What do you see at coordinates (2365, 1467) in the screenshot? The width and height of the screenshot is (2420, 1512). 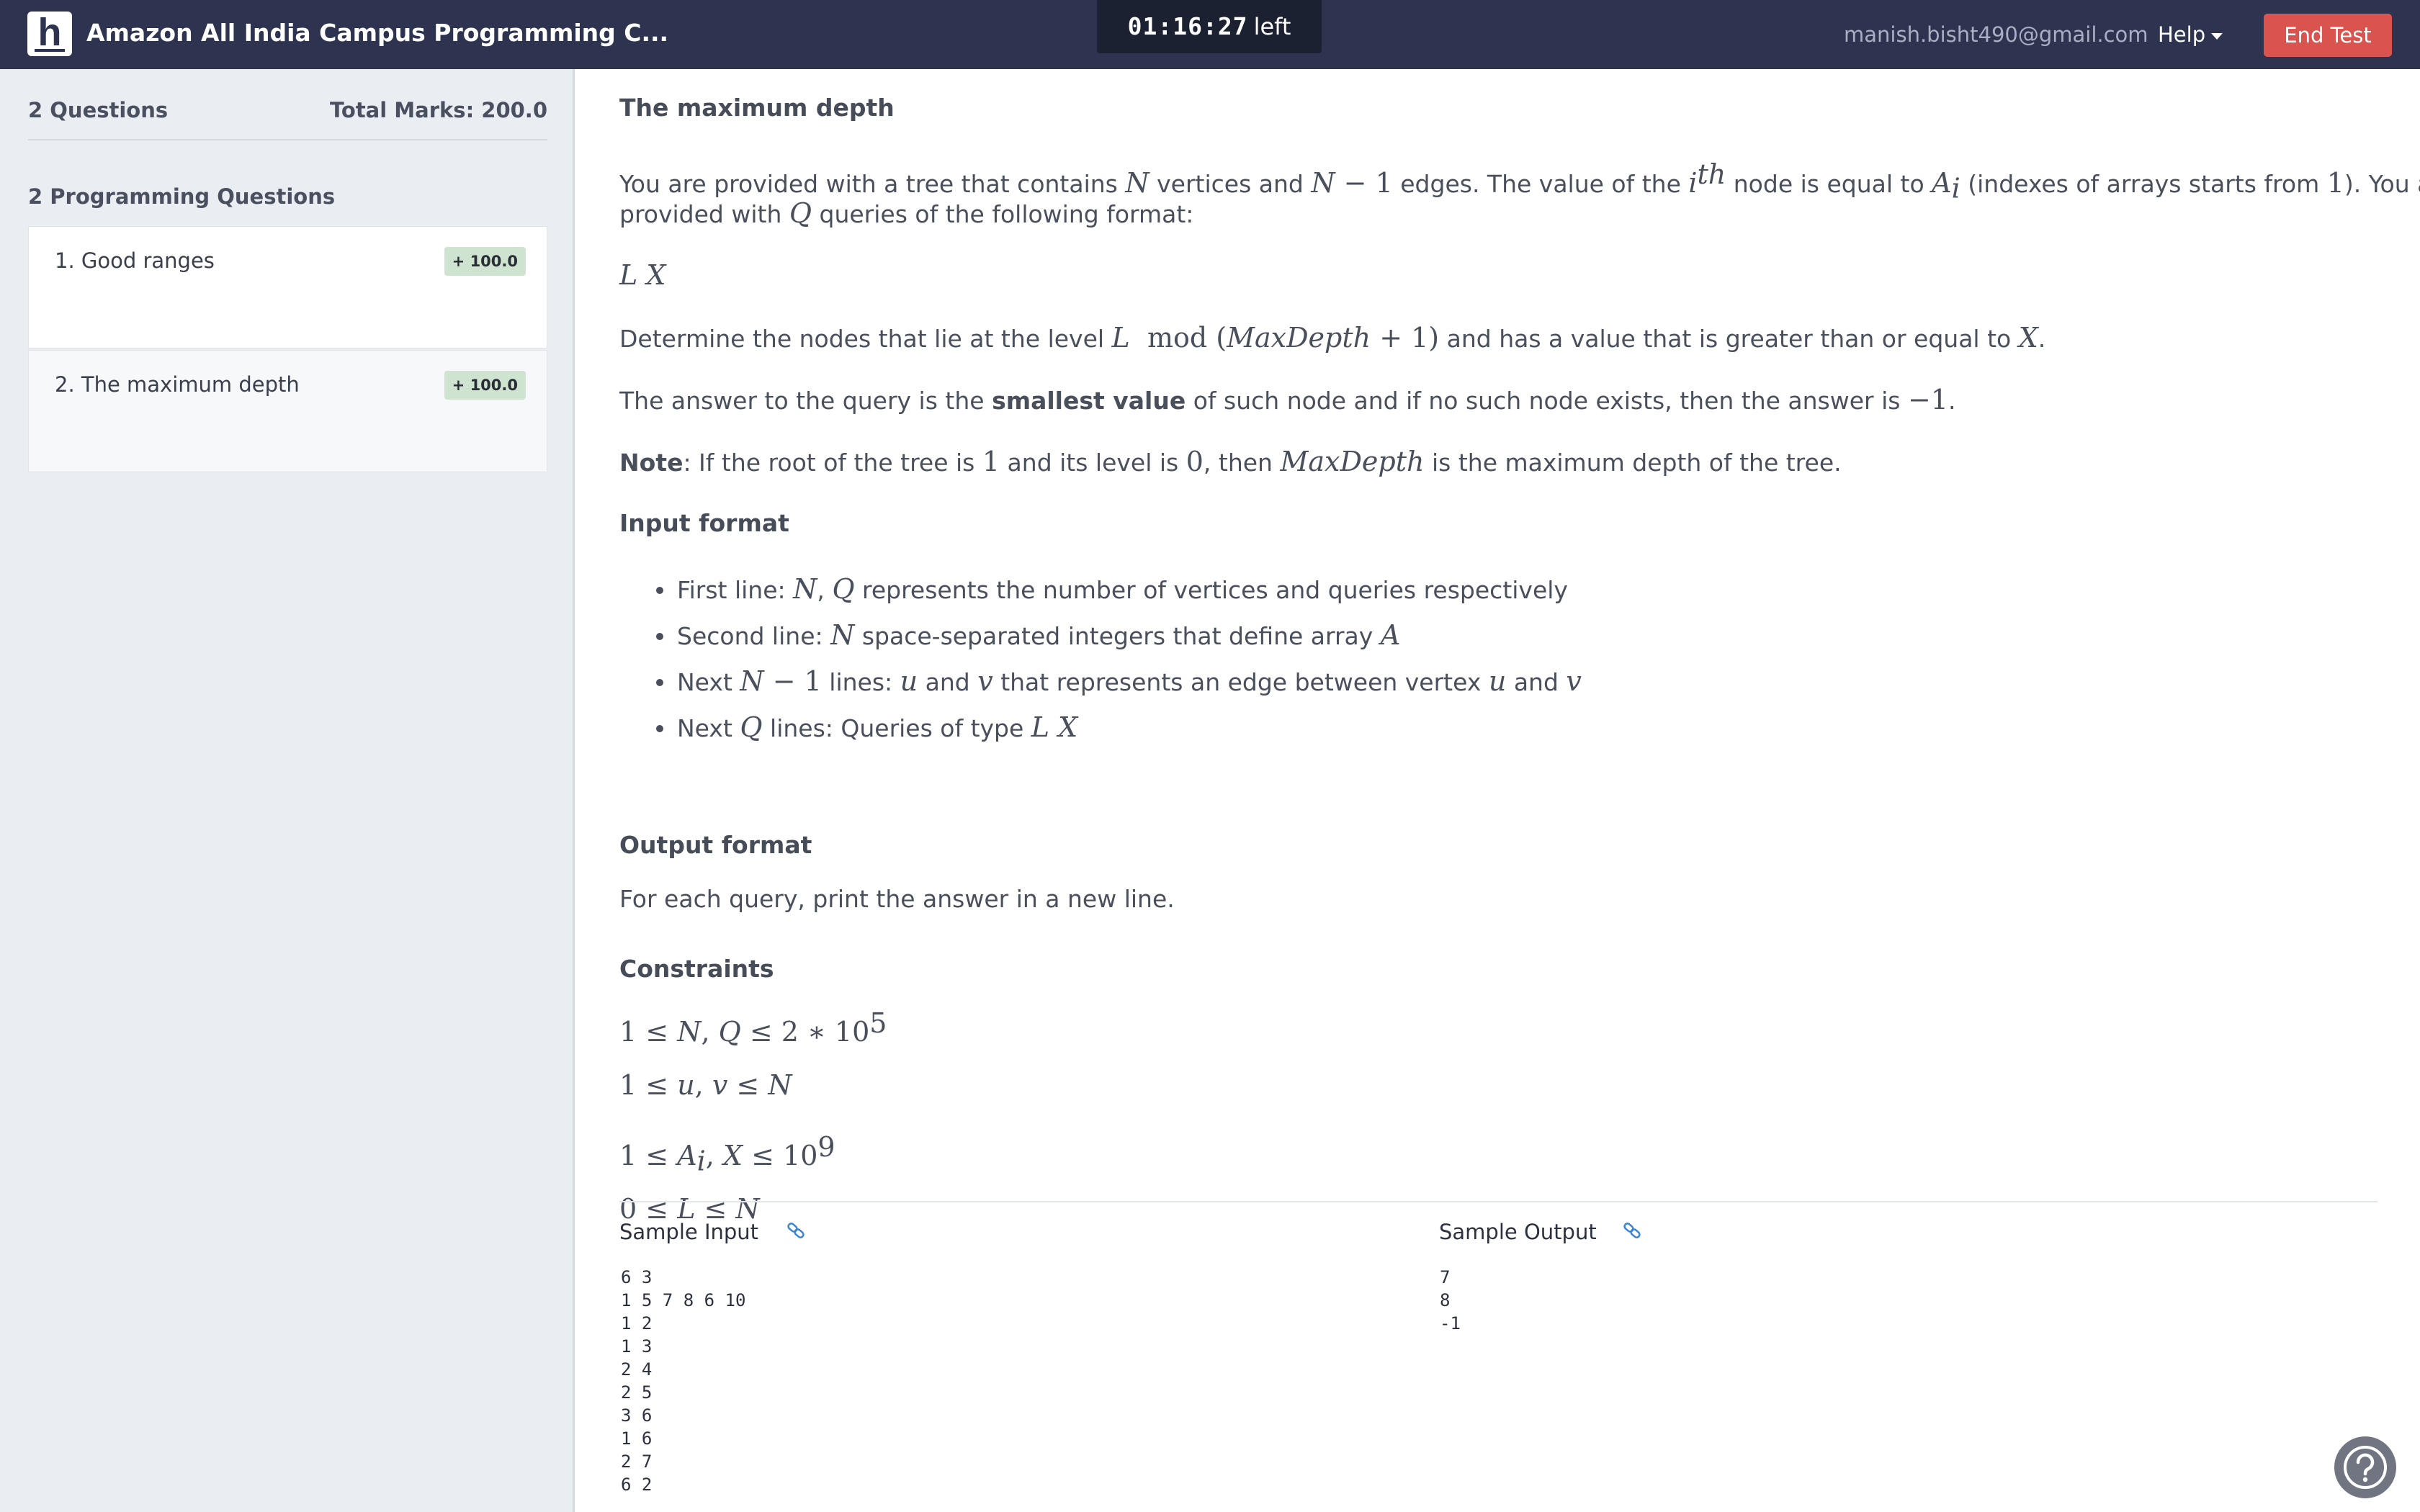 I see `help-circle-icon` at bounding box center [2365, 1467].